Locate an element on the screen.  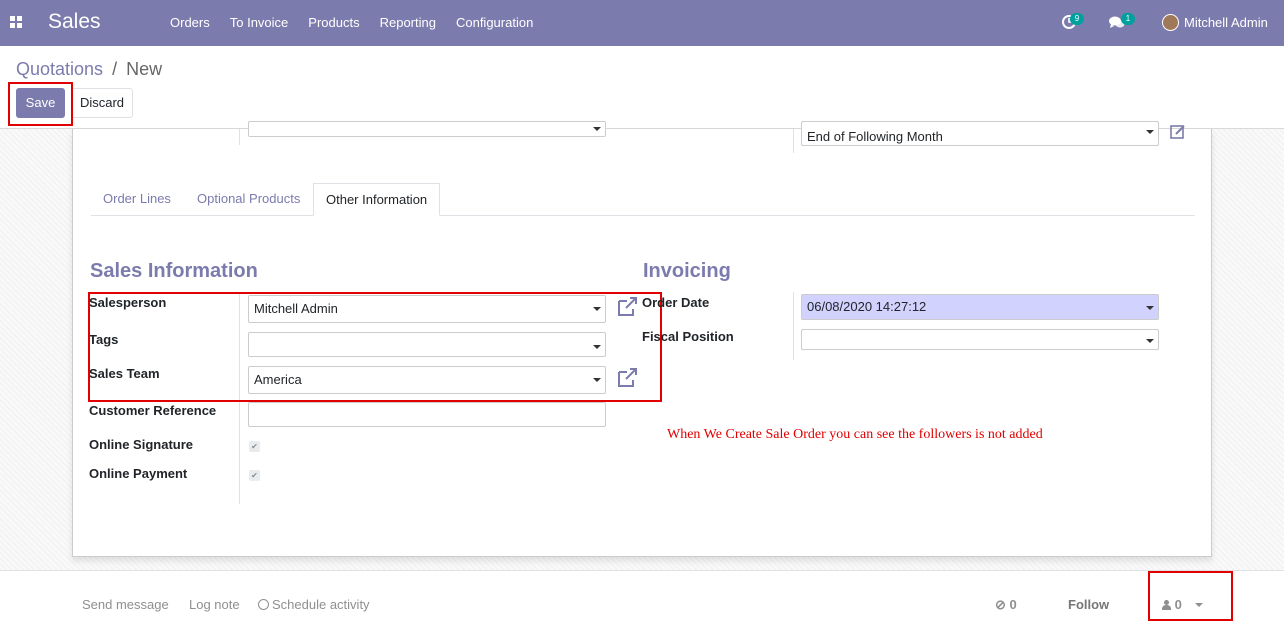
menu-to-invoice: To Invoice is located at coordinates (259, 23).